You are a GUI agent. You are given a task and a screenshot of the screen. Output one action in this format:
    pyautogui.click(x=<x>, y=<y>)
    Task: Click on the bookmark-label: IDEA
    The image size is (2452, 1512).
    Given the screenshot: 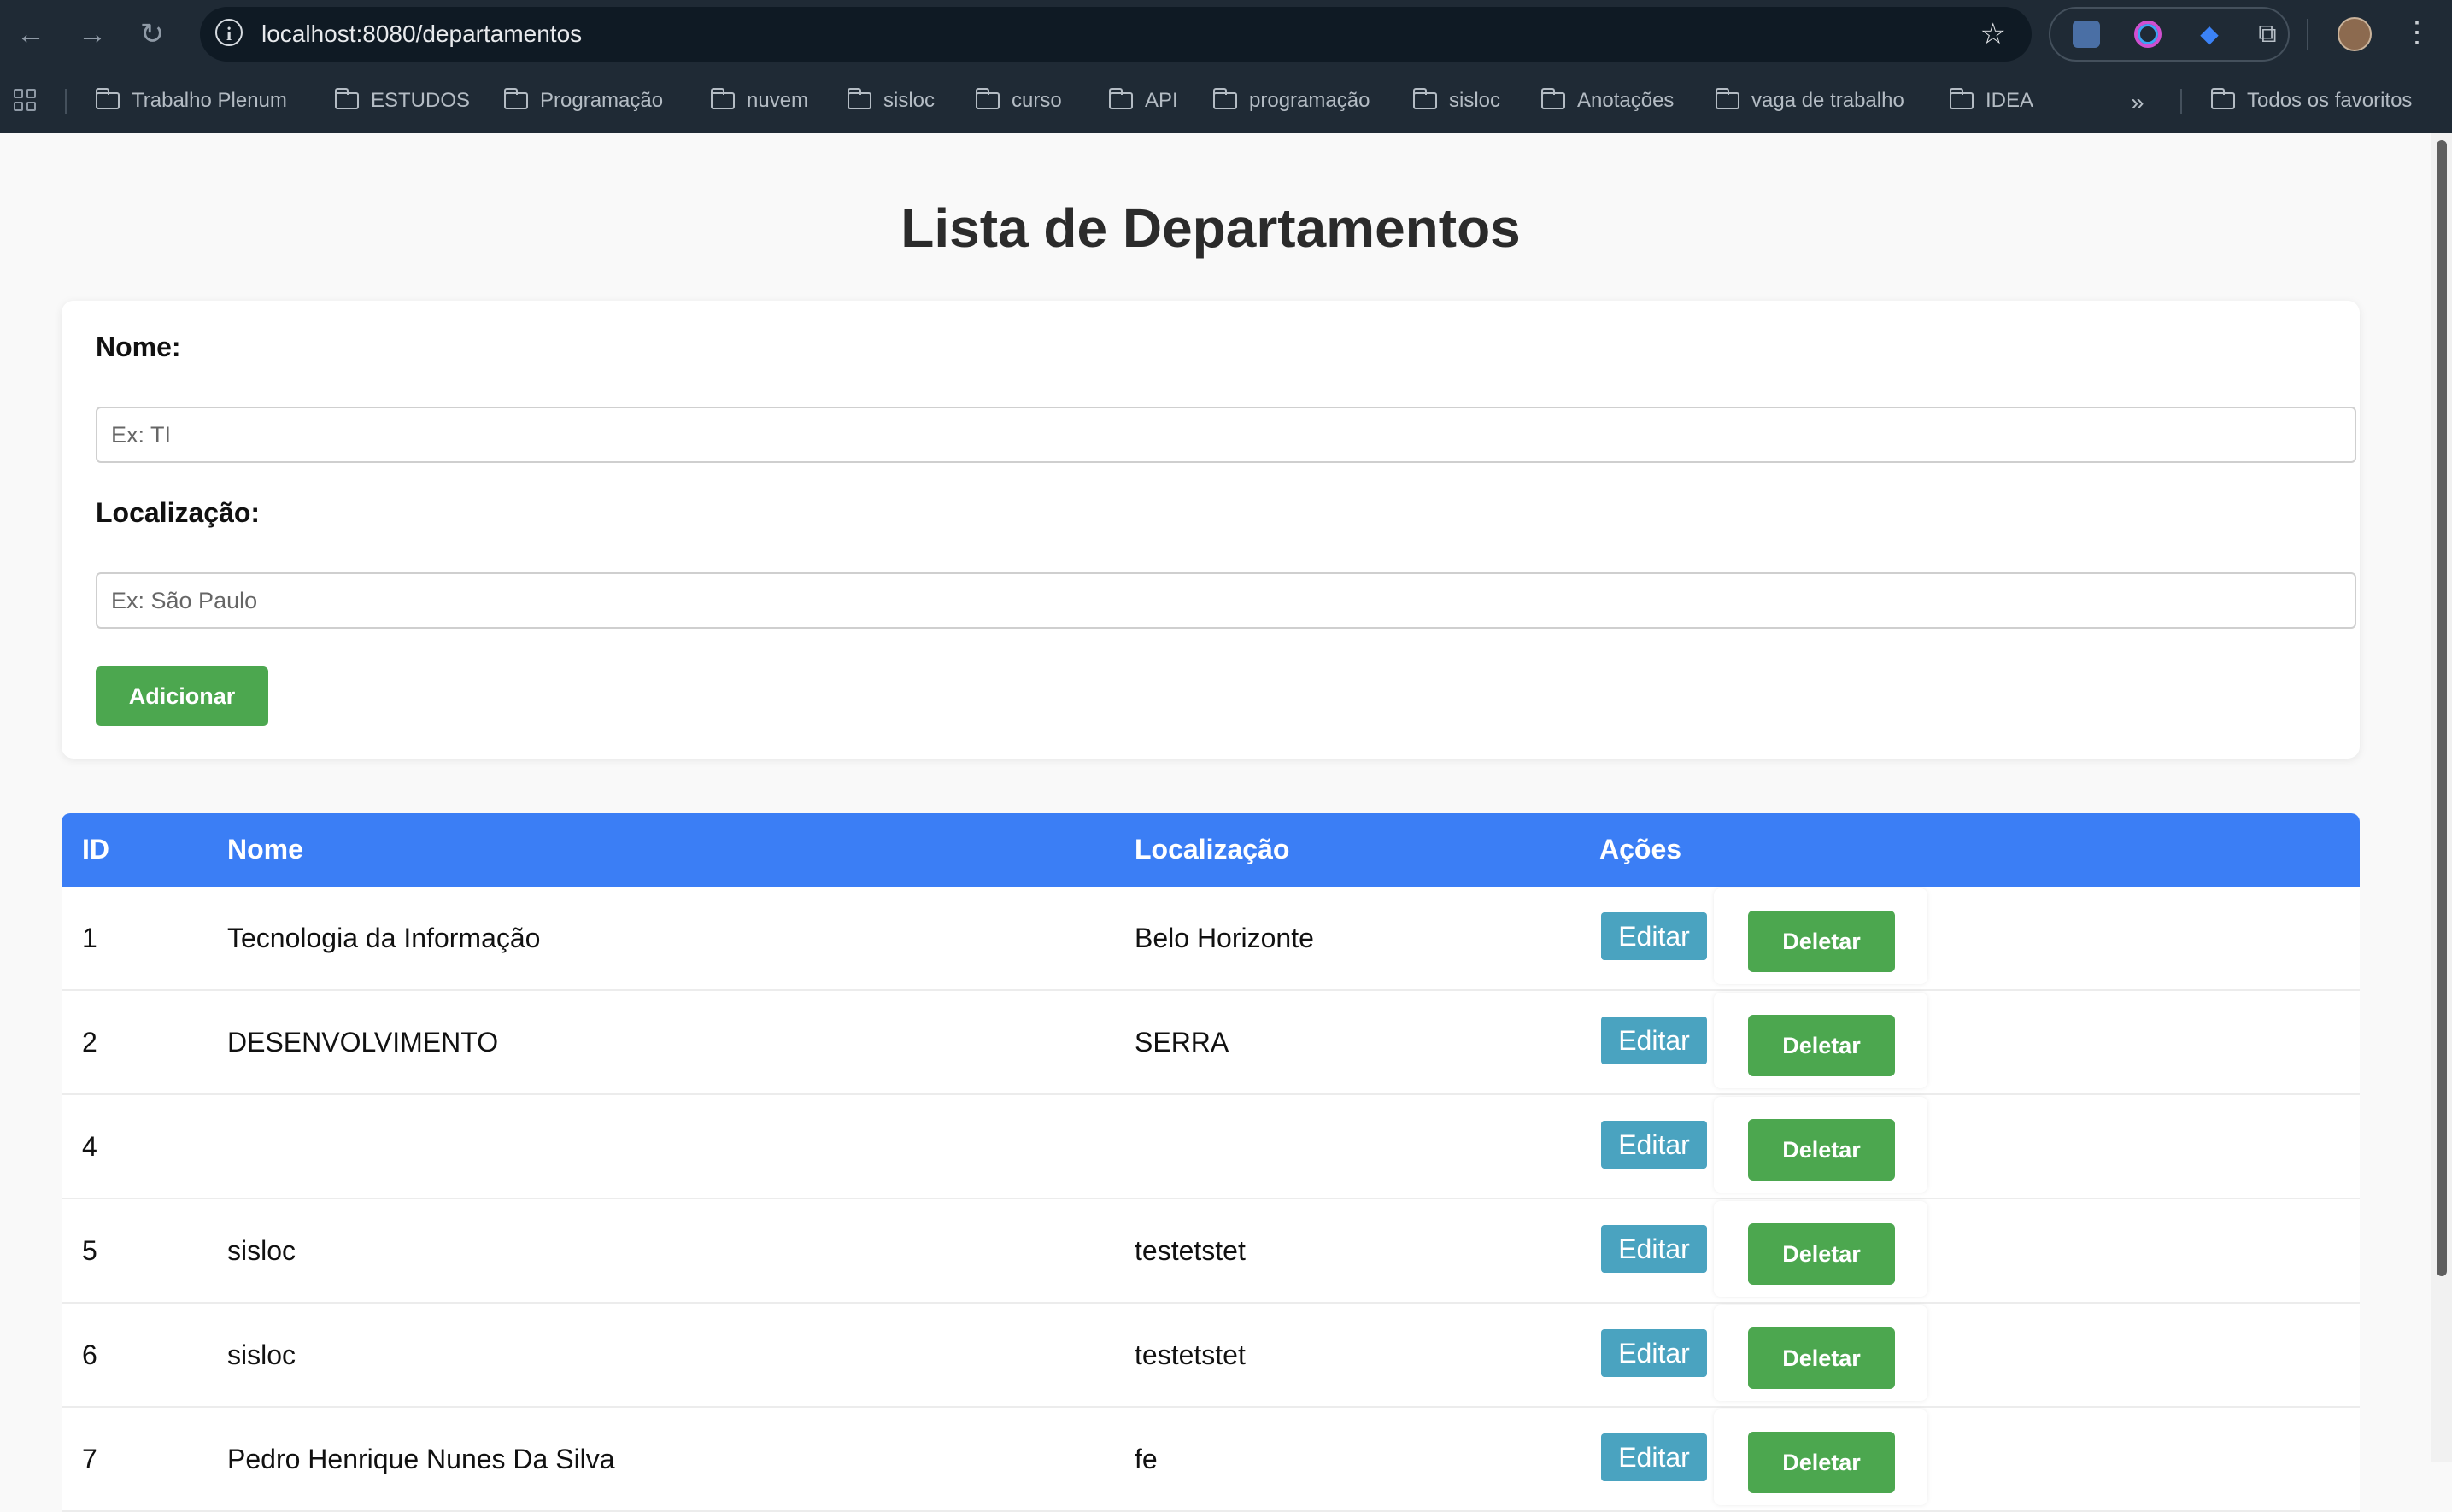 What is the action you would take?
    pyautogui.click(x=2010, y=100)
    